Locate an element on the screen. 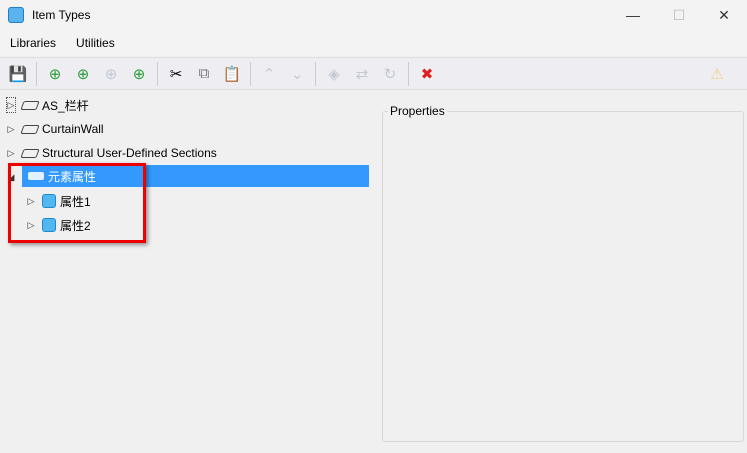  tool-3-icon: ↻ is located at coordinates (390, 74).